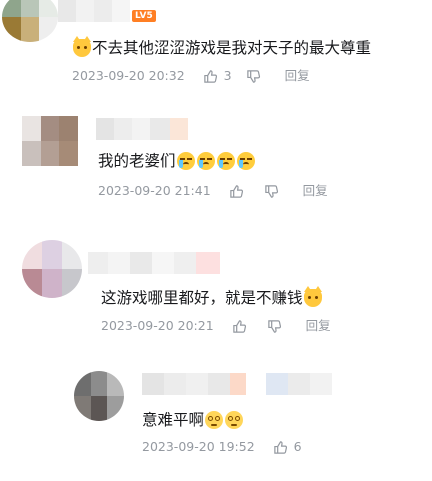 This screenshot has width=432, height=481. Describe the element at coordinates (128, 75) in the screenshot. I see `comment-time: 2023-09-20 20:32` at that location.